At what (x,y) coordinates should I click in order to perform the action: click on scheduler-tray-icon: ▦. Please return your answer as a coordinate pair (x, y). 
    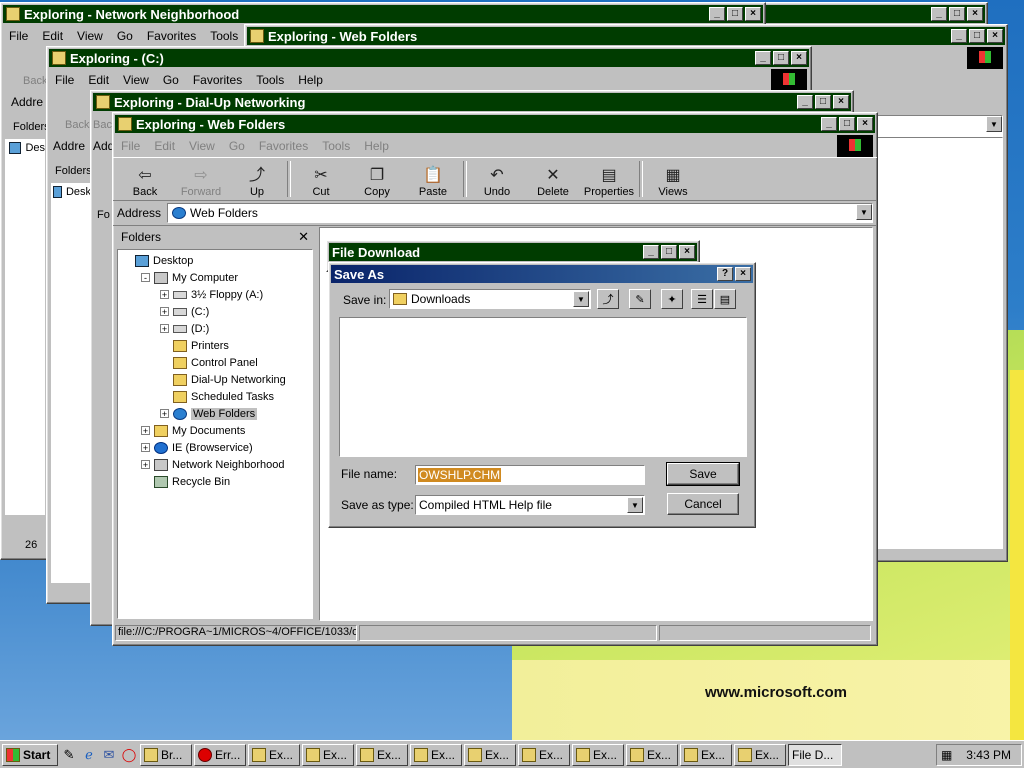
    Looking at the image, I should click on (946, 755).